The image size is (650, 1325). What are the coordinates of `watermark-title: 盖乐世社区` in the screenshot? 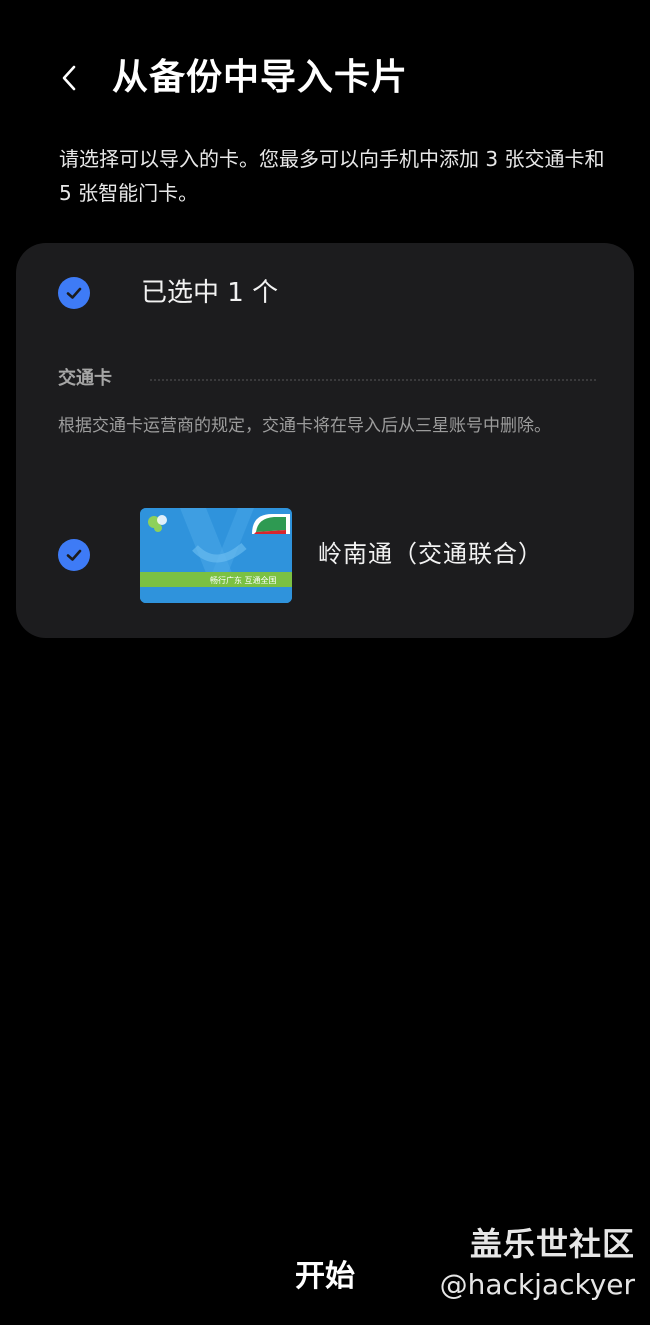 It's located at (552, 1244).